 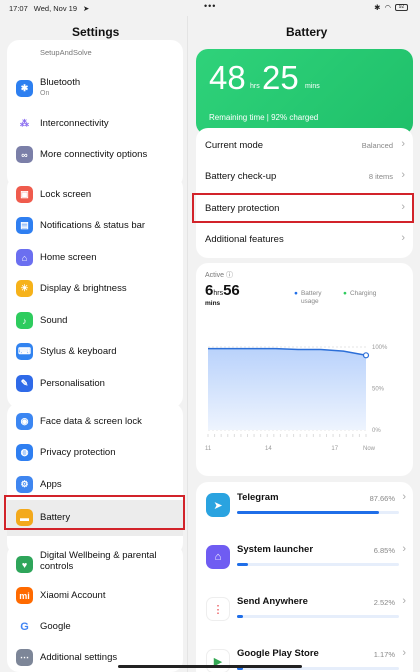 I want to click on apps-icon: ⚙, so click(x=24, y=484).